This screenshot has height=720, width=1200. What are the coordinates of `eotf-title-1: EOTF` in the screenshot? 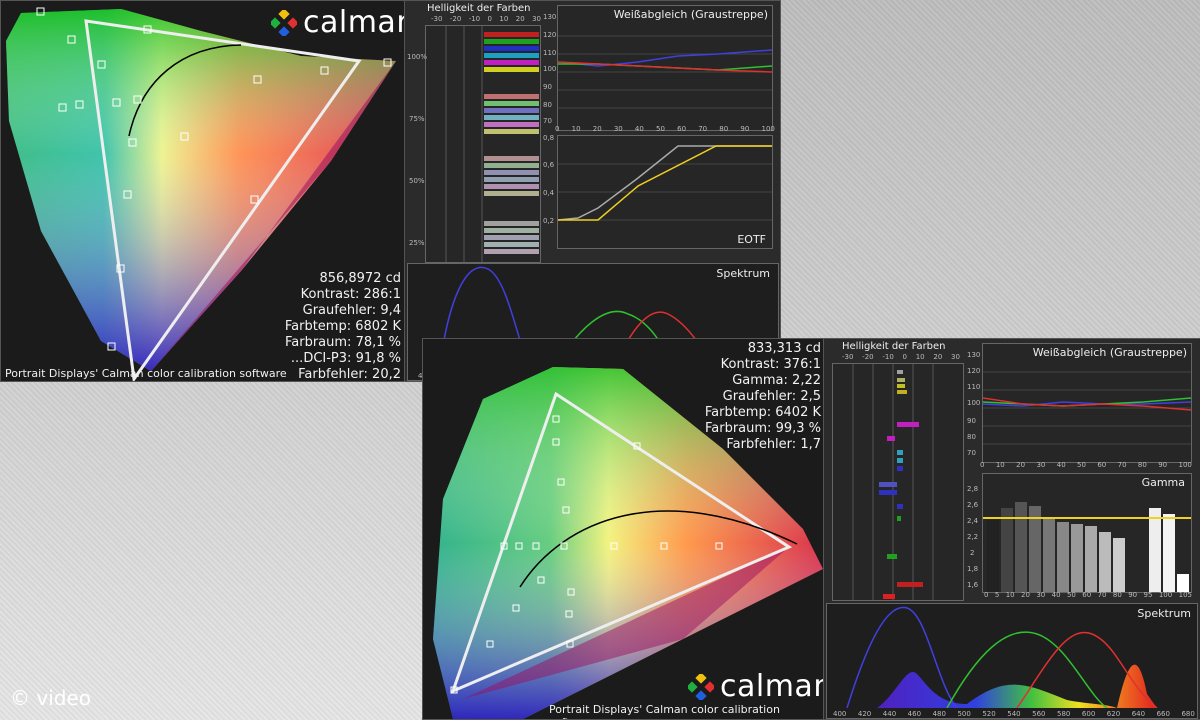 It's located at (751, 239).